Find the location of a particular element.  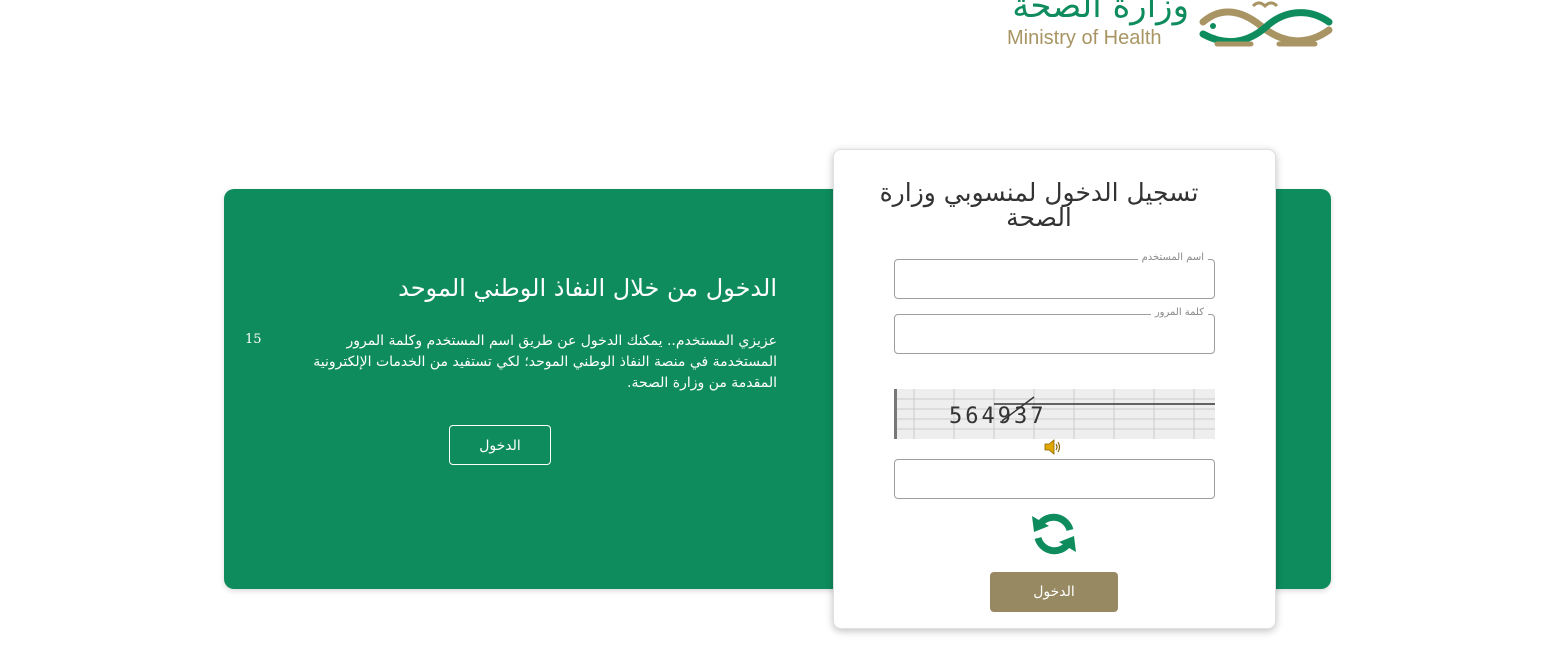

logo-arabic-text: وزارة الصحة is located at coordinates (1100, 13).